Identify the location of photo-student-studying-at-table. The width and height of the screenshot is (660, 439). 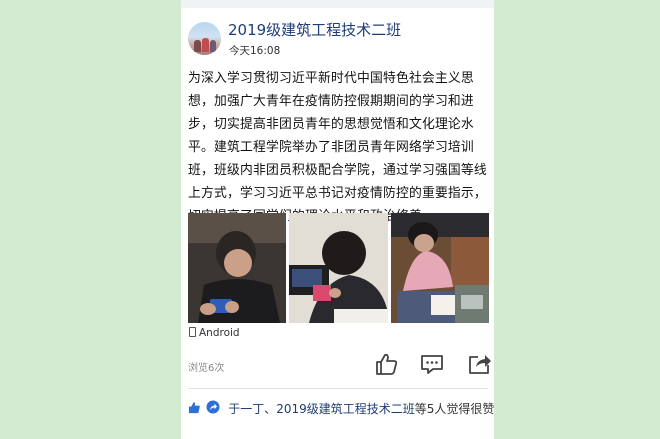
(440, 268).